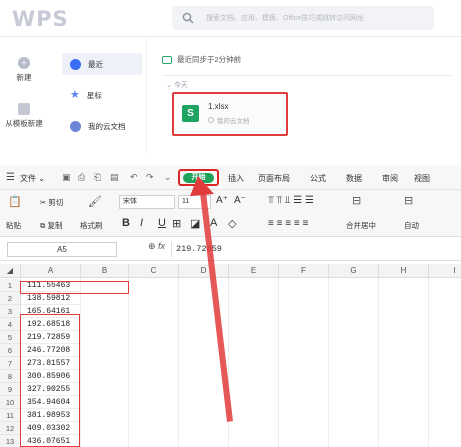  What do you see at coordinates (91, 225) in the screenshot?
I see `format-painter-label: 格式刷` at bounding box center [91, 225].